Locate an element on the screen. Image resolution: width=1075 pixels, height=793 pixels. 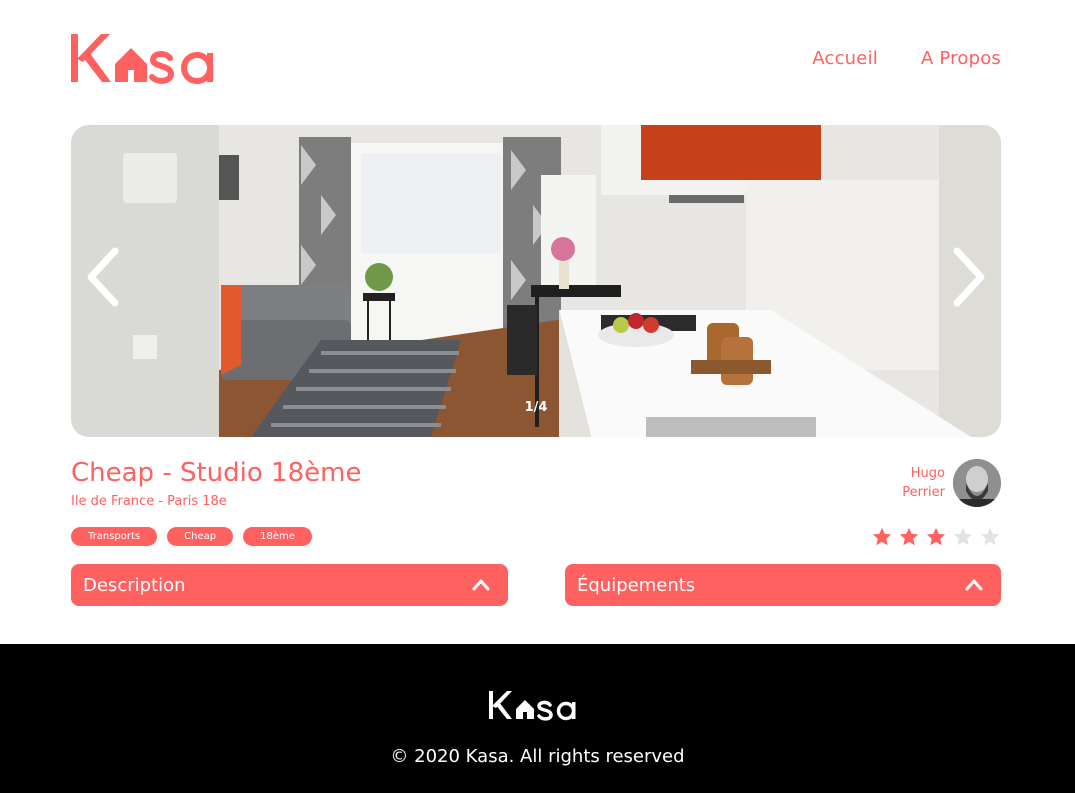
chevron-left-icon is located at coordinates (103, 277).